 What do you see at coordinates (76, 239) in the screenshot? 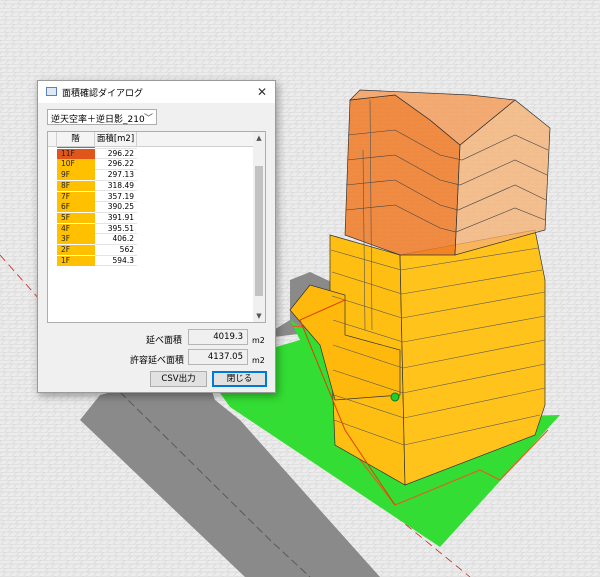
I see `floor-cell: 3F` at bounding box center [76, 239].